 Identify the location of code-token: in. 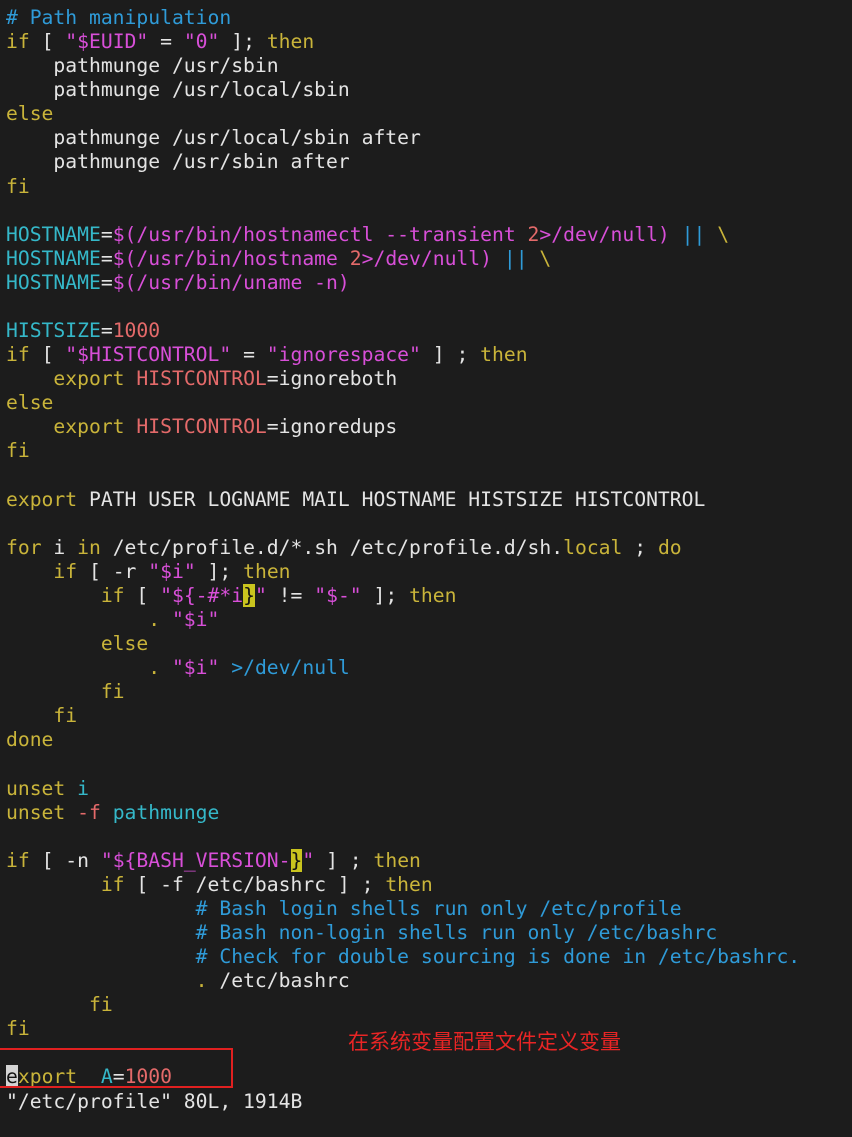
(89, 547).